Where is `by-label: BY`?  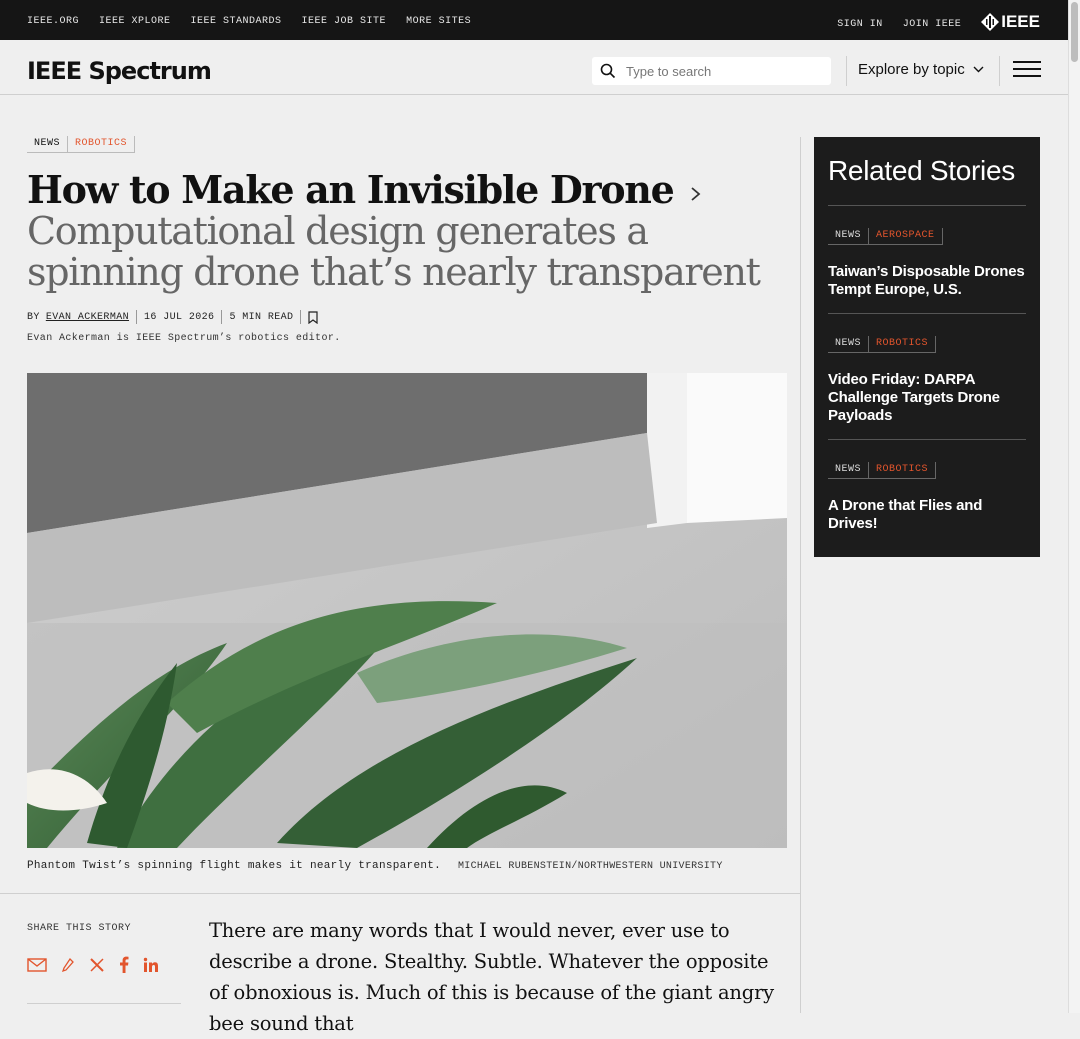 by-label: BY is located at coordinates (33, 317).